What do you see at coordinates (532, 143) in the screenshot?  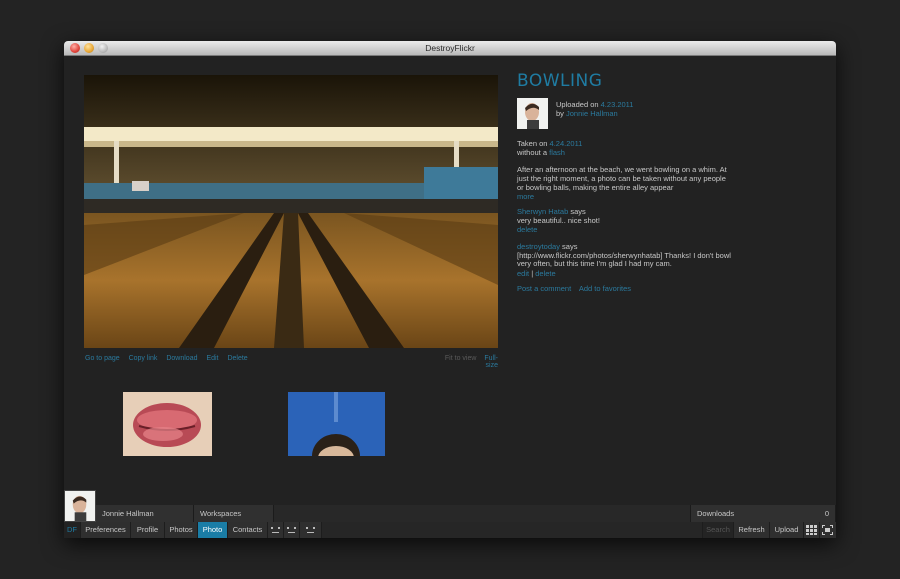 I see `taken-label: Taken on` at bounding box center [532, 143].